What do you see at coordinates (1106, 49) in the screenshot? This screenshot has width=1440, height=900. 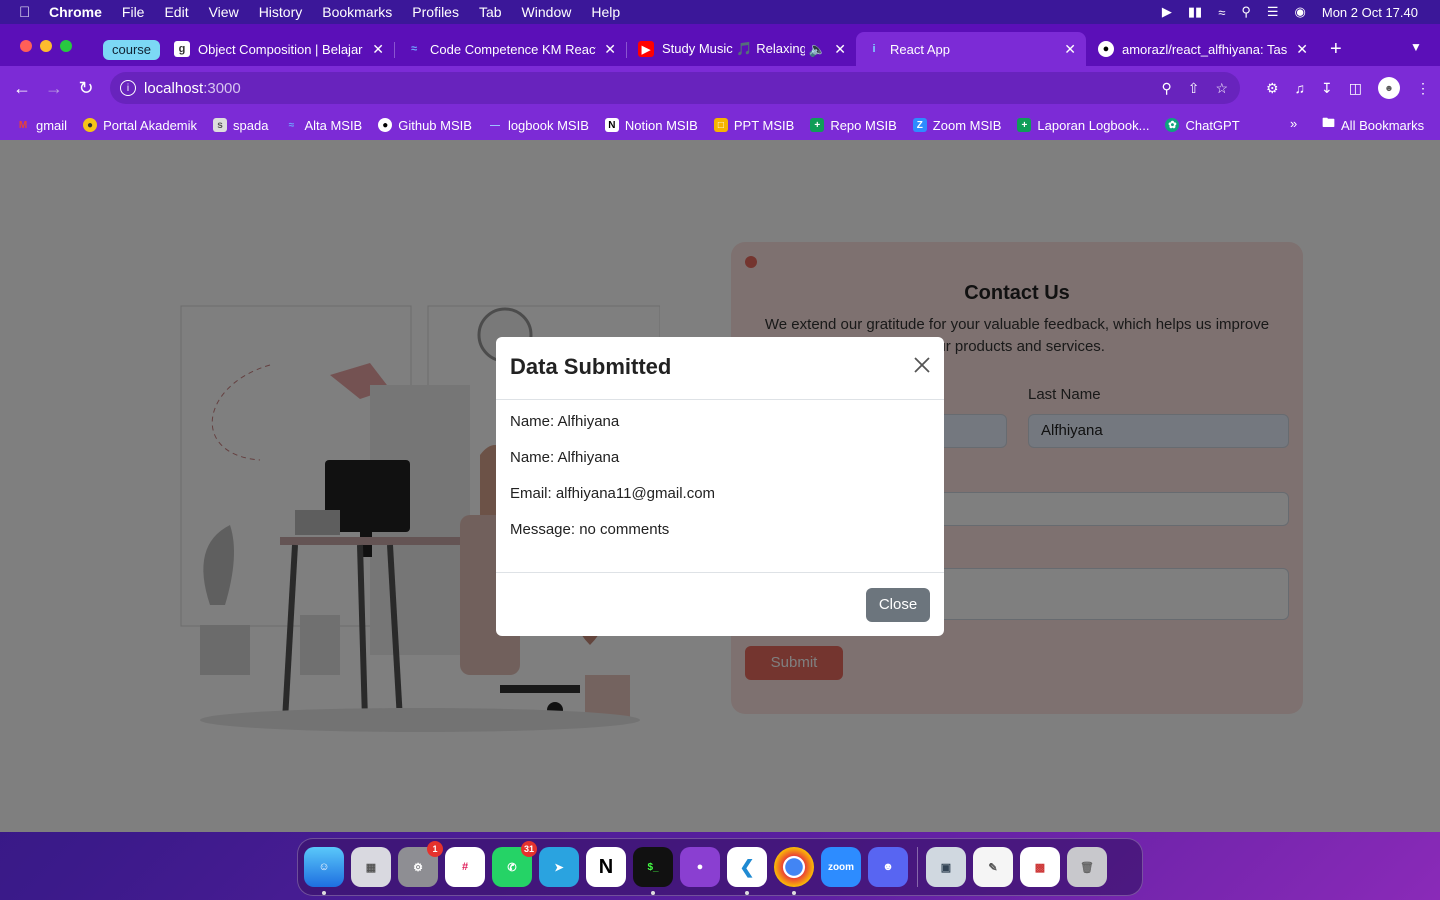 I see `github-favicon-icon: ●` at bounding box center [1106, 49].